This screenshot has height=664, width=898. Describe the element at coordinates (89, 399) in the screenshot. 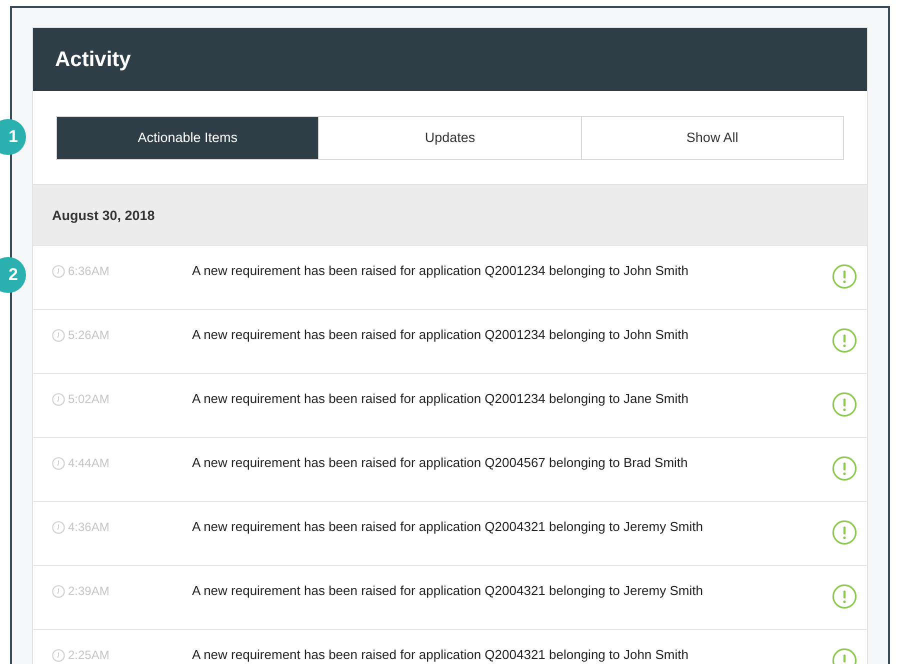

I see `time-label: 5:02AM` at that location.